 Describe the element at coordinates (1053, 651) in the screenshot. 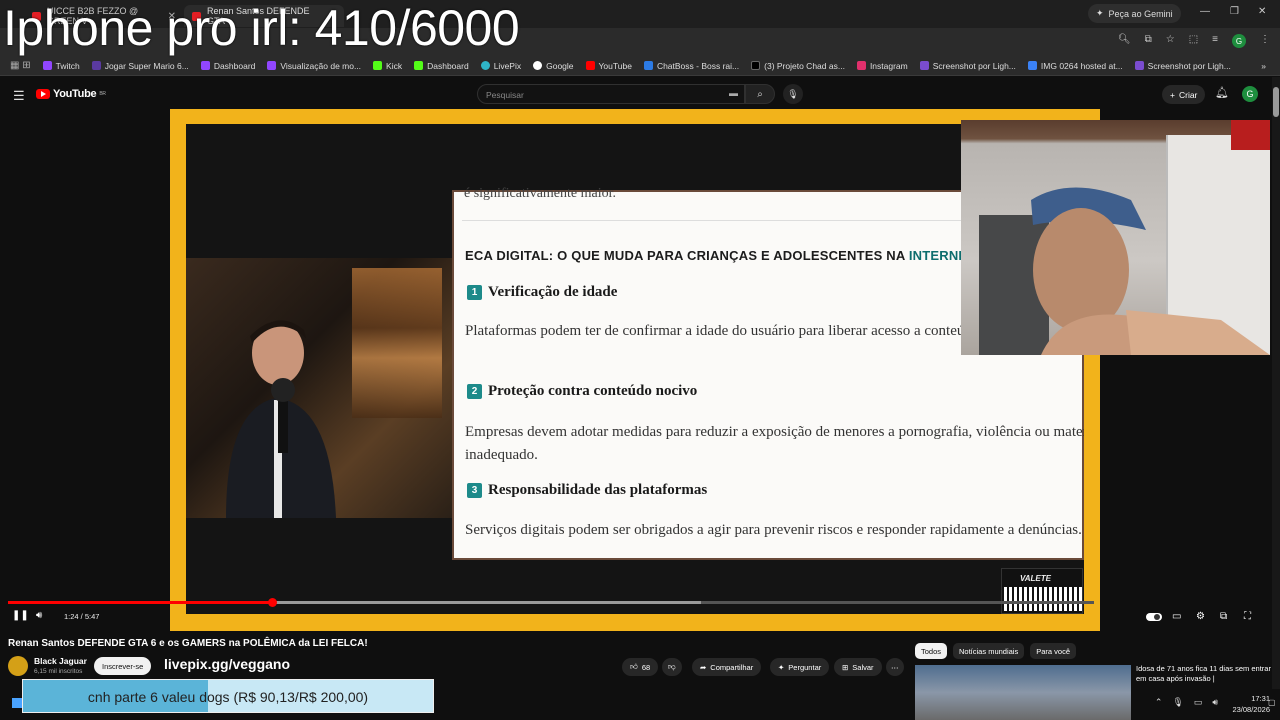

I see `chip-for-you: Para você` at that location.